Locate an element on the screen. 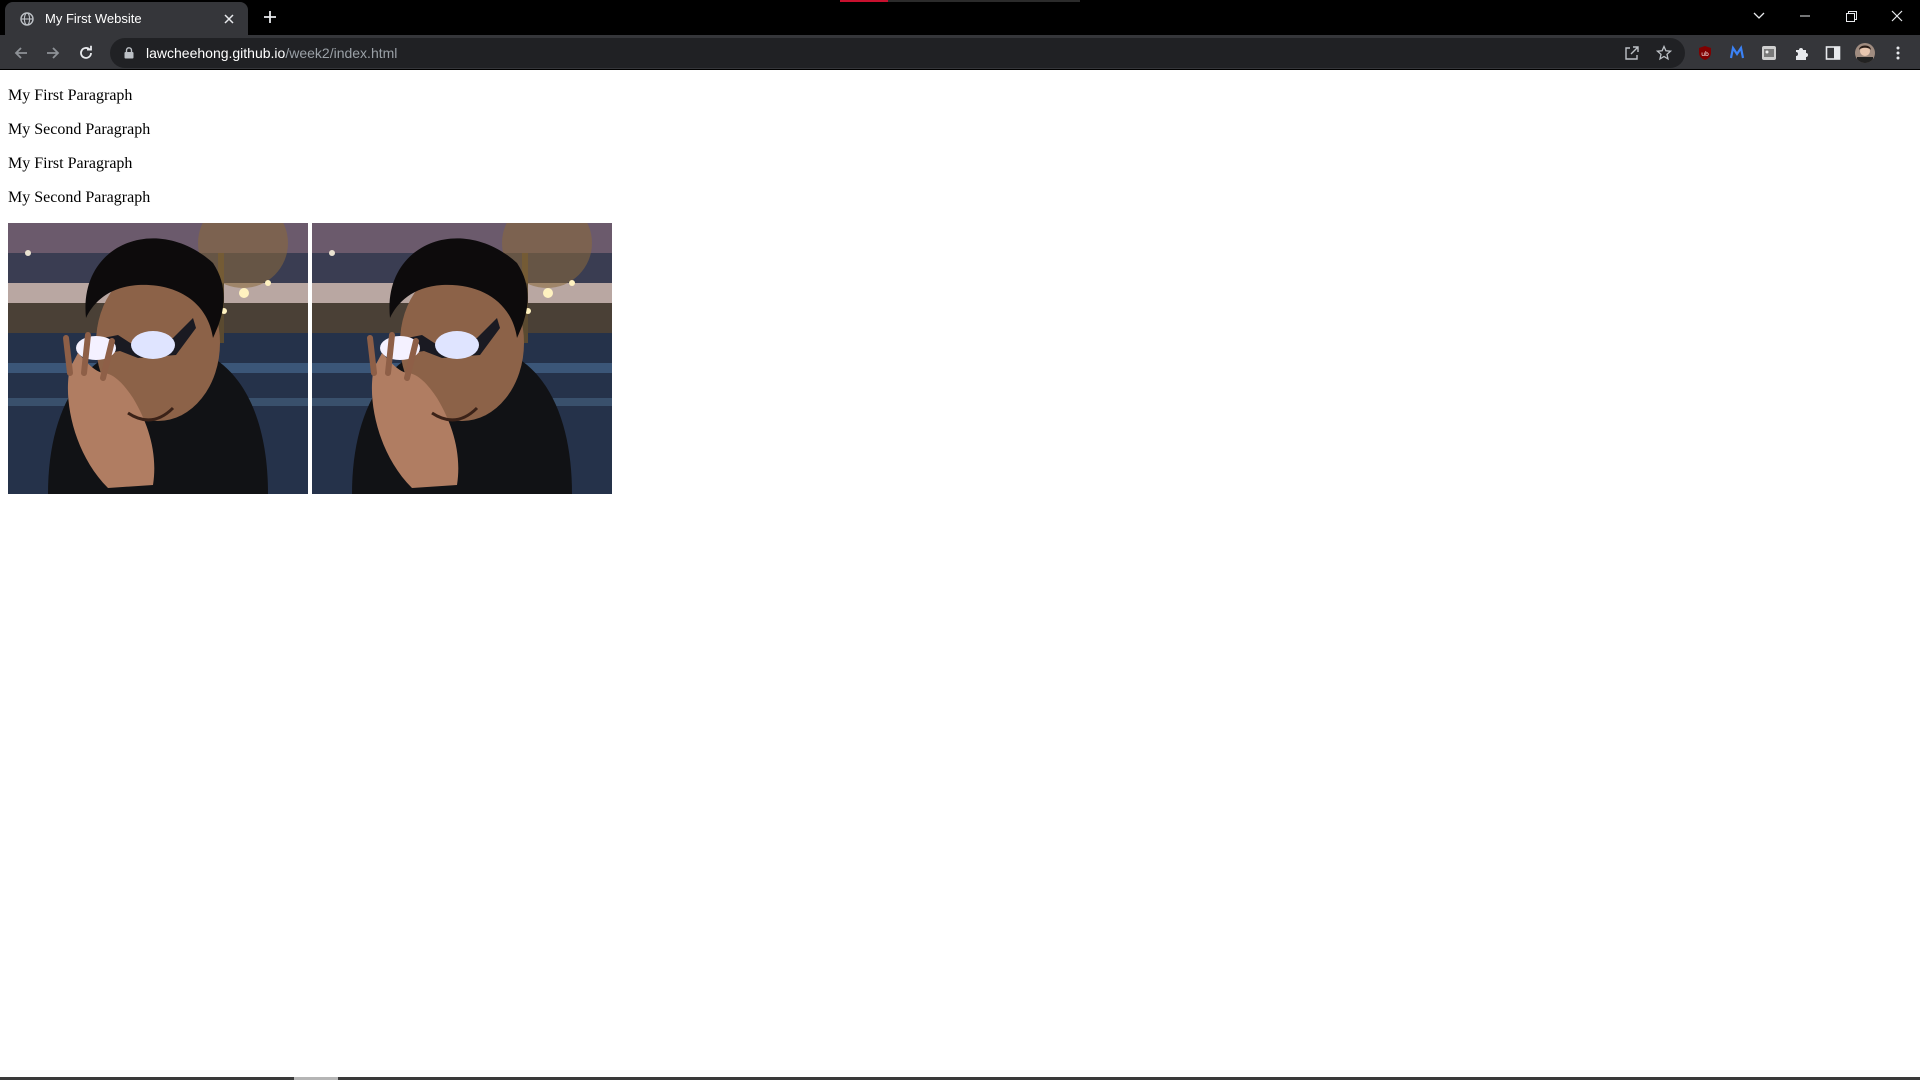 The height and width of the screenshot is (1080, 1920). m-extension-icon is located at coordinates (1737, 53).